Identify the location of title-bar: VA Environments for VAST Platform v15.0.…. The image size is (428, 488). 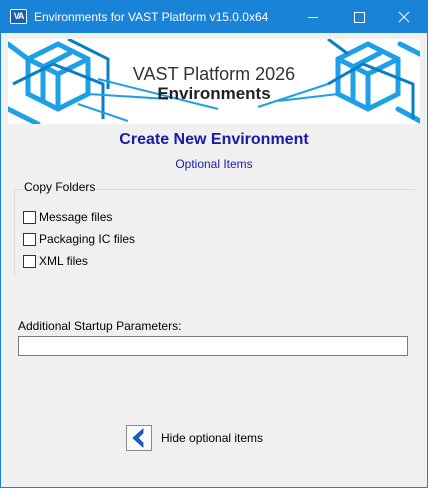
(214, 17).